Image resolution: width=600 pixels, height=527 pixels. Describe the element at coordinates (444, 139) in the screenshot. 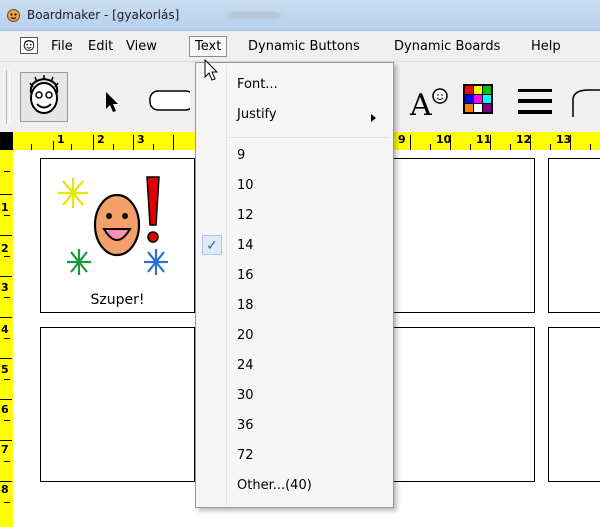

I see `ruler-h-label: 10` at that location.